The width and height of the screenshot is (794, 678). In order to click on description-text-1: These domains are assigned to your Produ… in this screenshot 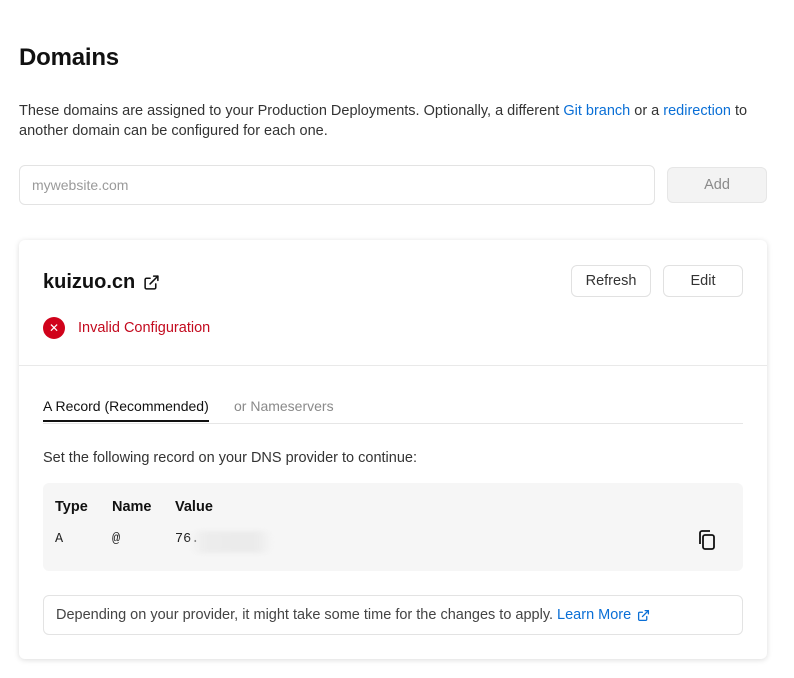, I will do `click(291, 111)`.